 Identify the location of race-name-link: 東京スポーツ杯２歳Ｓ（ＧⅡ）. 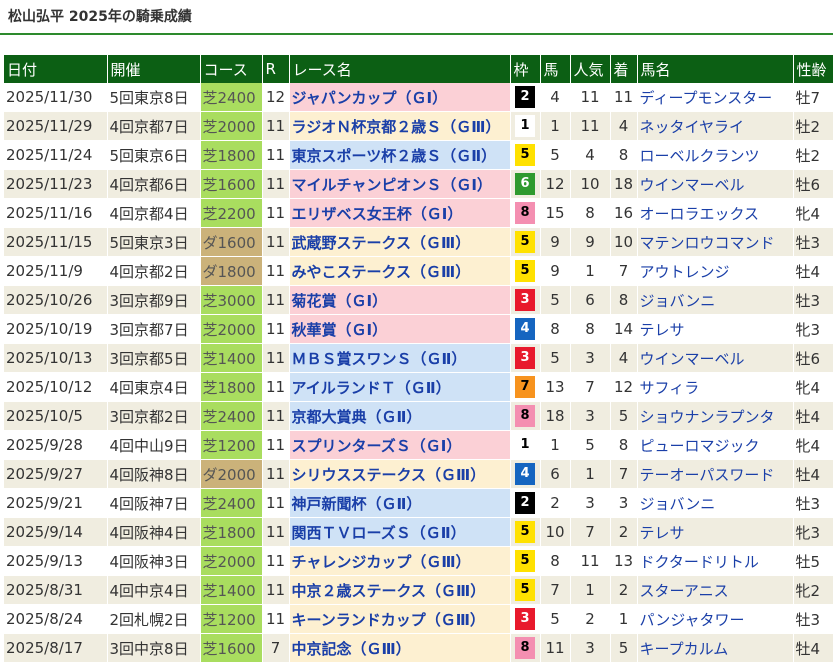
(400, 155).